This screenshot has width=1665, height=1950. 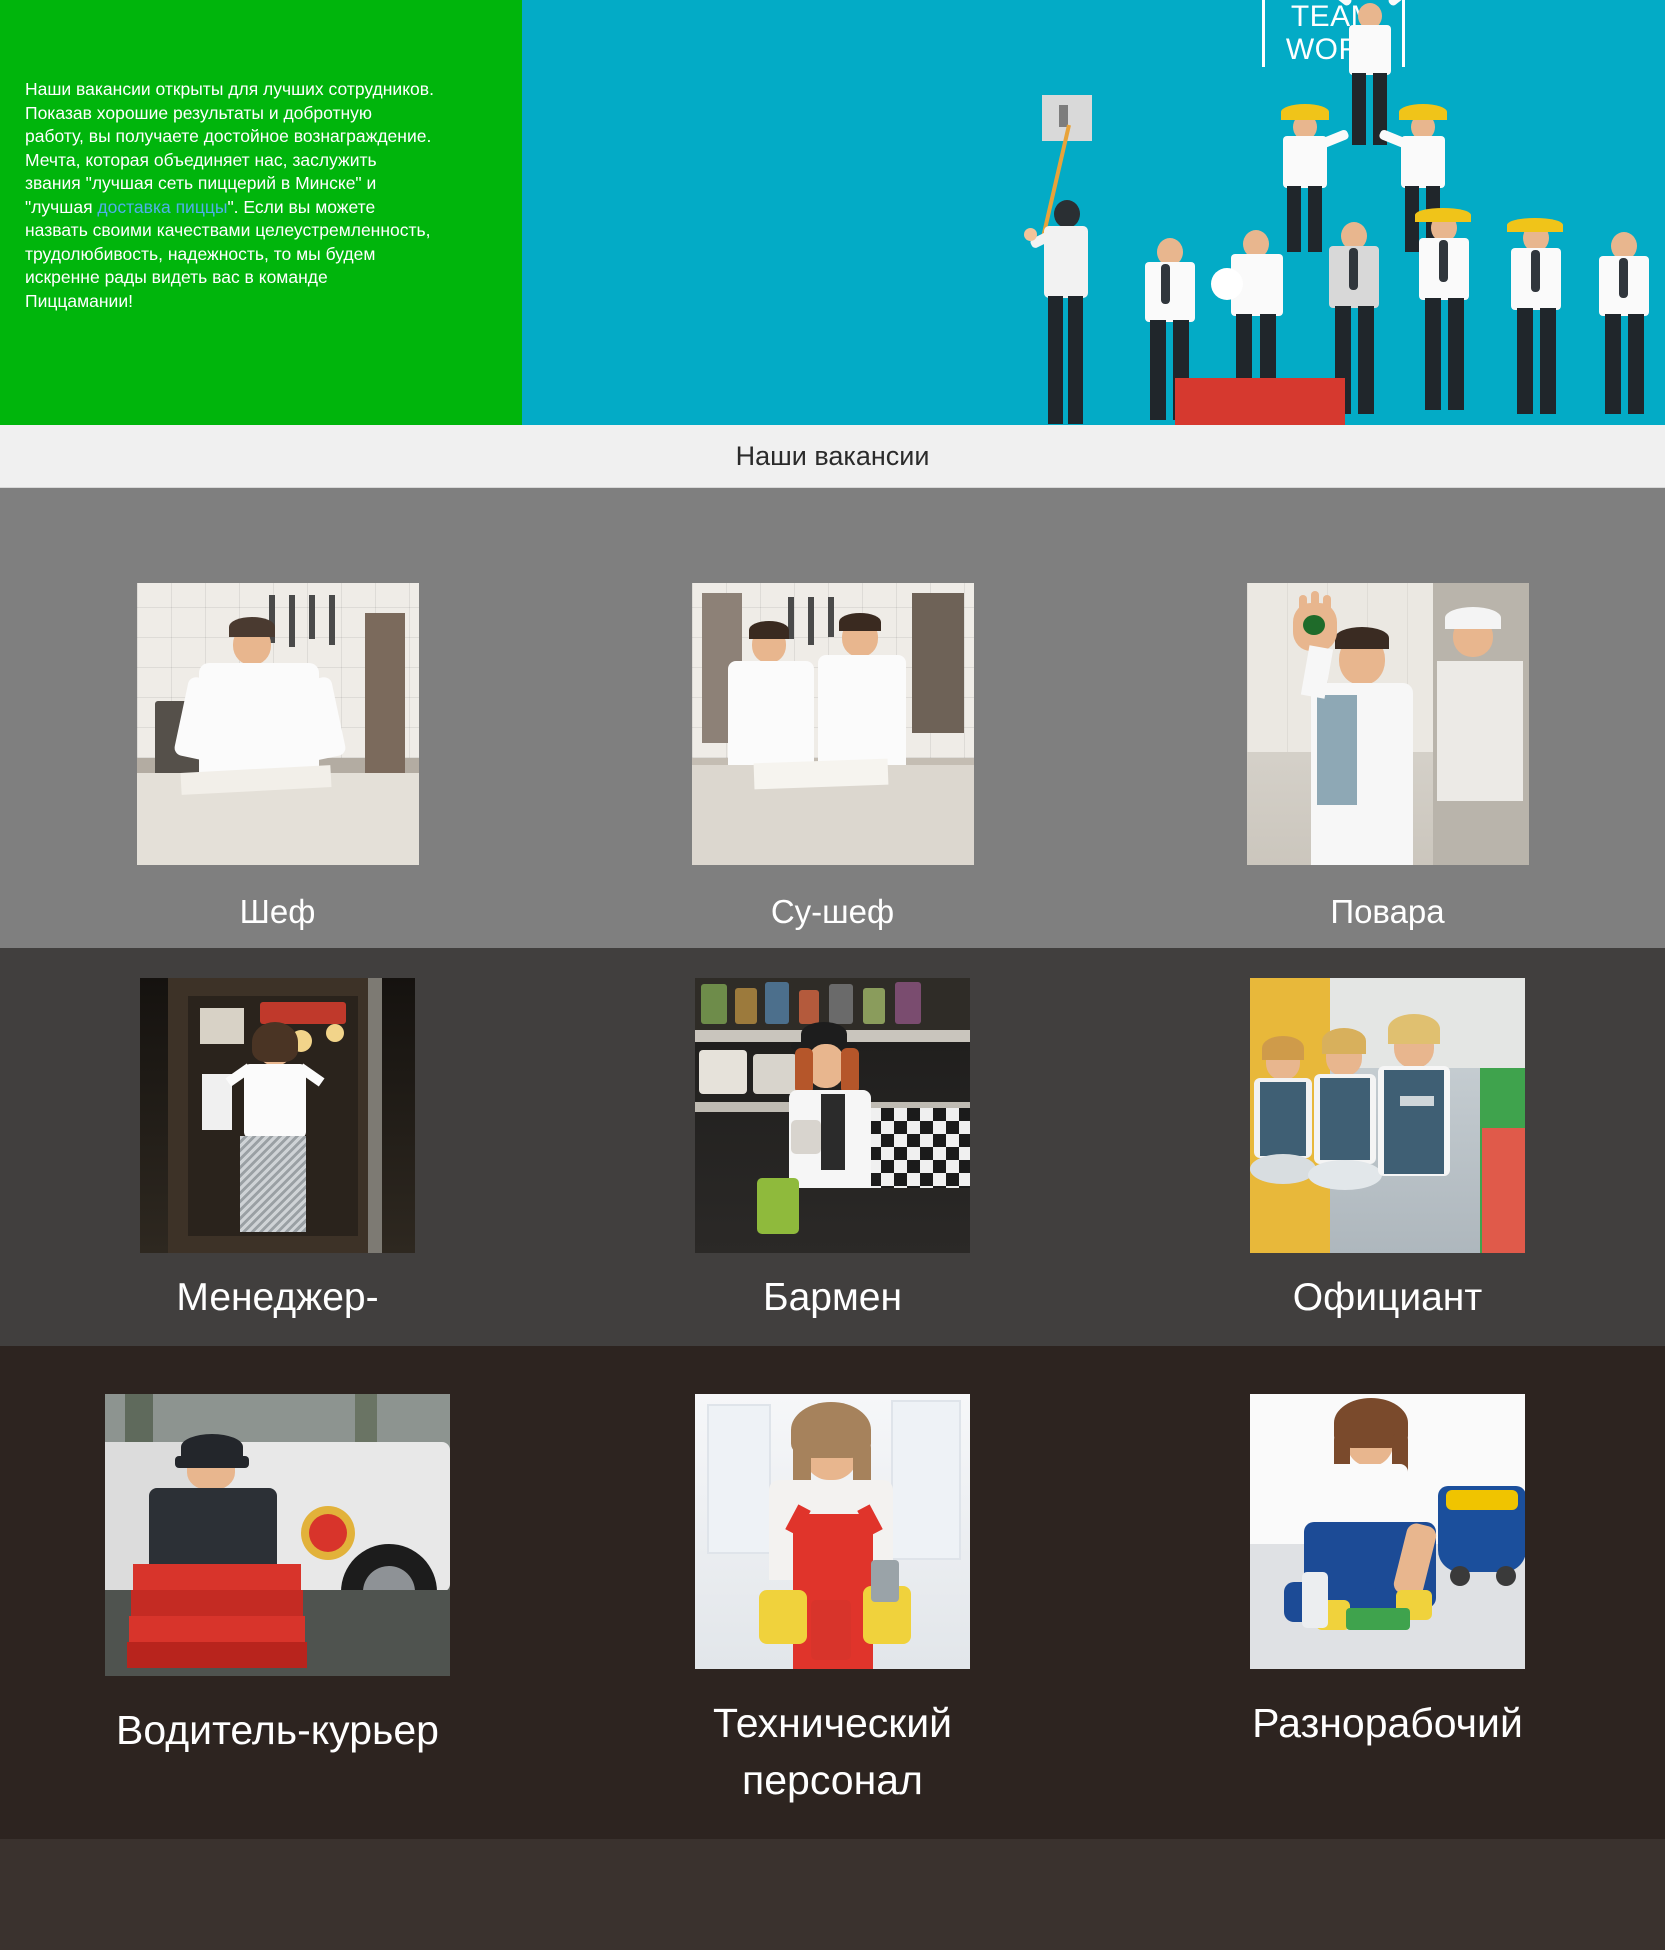 What do you see at coordinates (1260, 401) in the screenshot?
I see `podium-shape` at bounding box center [1260, 401].